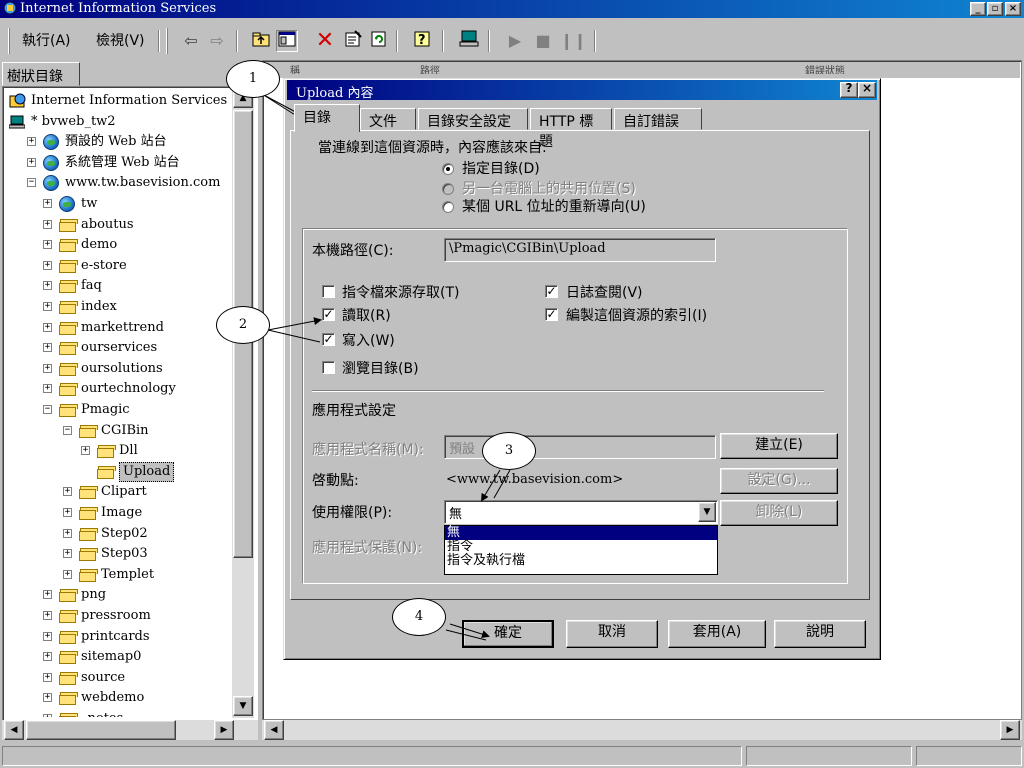 The width and height of the screenshot is (1024, 768). What do you see at coordinates (327, 118) in the screenshot?
I see `tab-directory: 目錄` at bounding box center [327, 118].